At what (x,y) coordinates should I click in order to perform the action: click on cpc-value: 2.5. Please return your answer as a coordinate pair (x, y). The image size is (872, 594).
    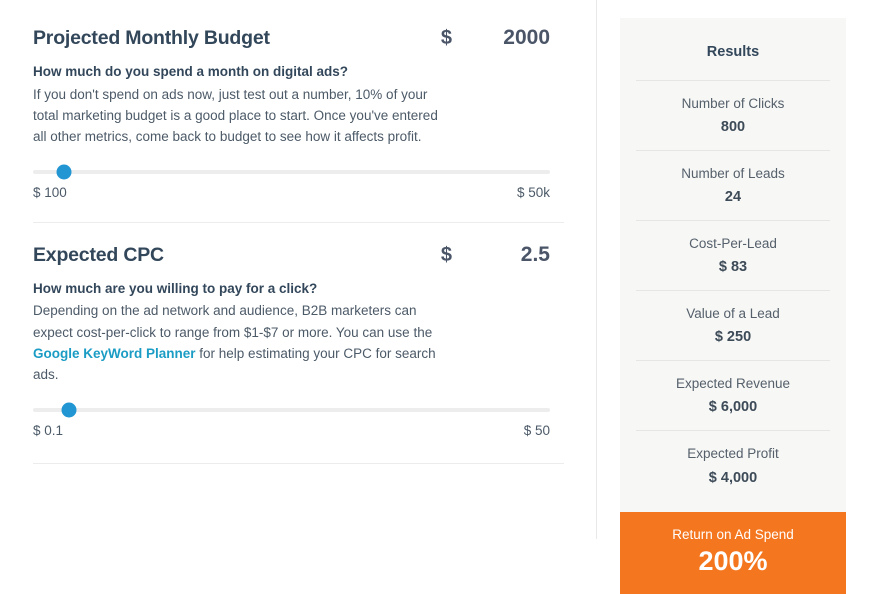
    Looking at the image, I should click on (519, 255).